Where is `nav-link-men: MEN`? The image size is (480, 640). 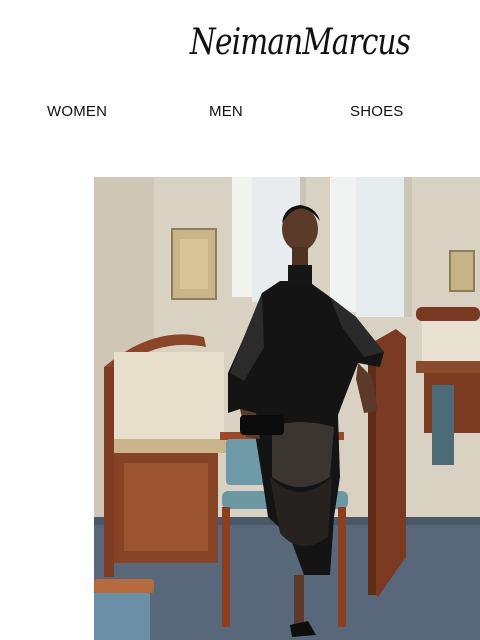 nav-link-men: MEN is located at coordinates (226, 111).